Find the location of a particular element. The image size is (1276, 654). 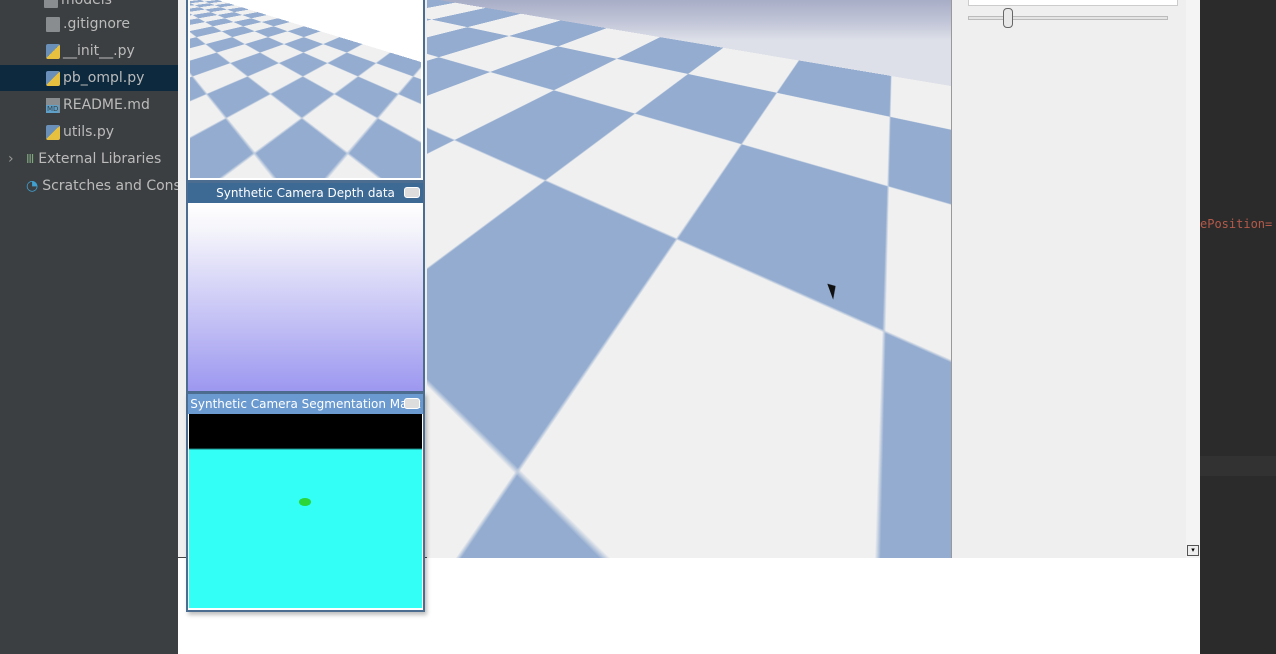

camera-segmentation-window: Synthetic Camera Segmentation Mask is located at coordinates (305, 502).